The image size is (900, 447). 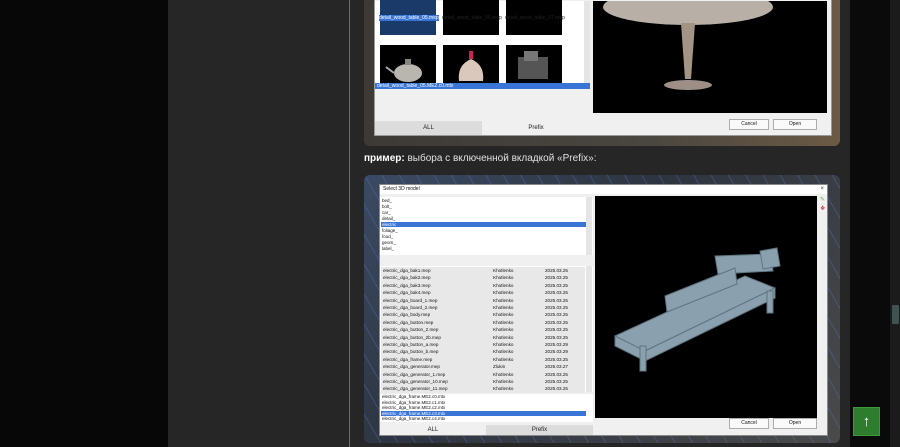 What do you see at coordinates (483, 236) in the screenshot?
I see `prefix-item: food_` at bounding box center [483, 236].